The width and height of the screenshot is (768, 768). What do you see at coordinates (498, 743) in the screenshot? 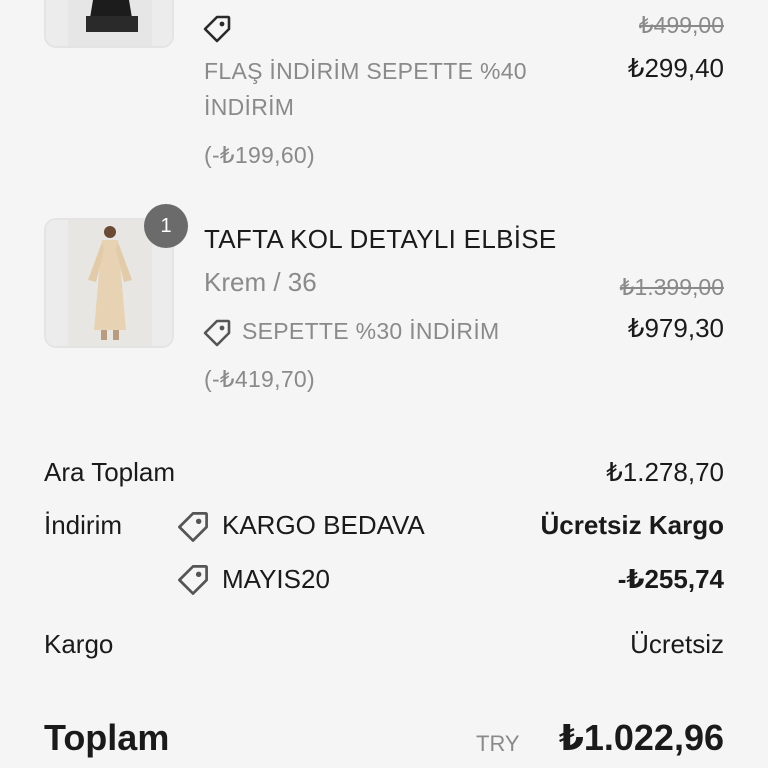
I see `currency-code: TRY` at bounding box center [498, 743].